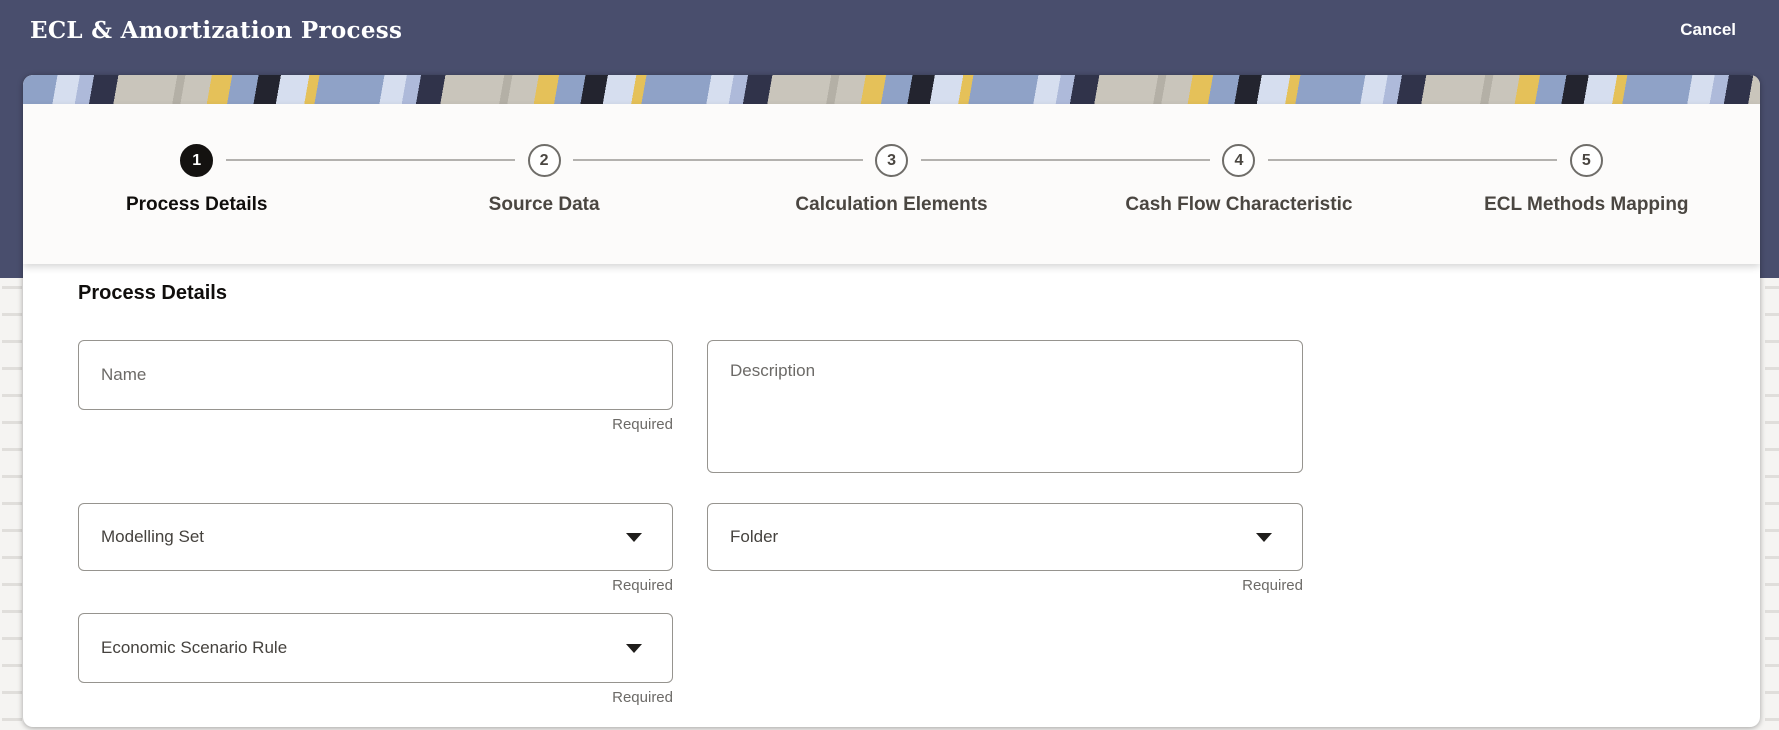  I want to click on step-label: Process Details, so click(196, 204).